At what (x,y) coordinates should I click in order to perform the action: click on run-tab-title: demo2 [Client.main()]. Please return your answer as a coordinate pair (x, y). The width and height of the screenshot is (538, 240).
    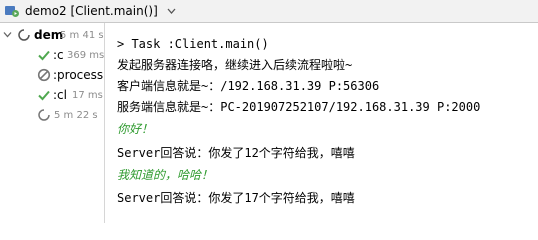
    Looking at the image, I should click on (91, 11).